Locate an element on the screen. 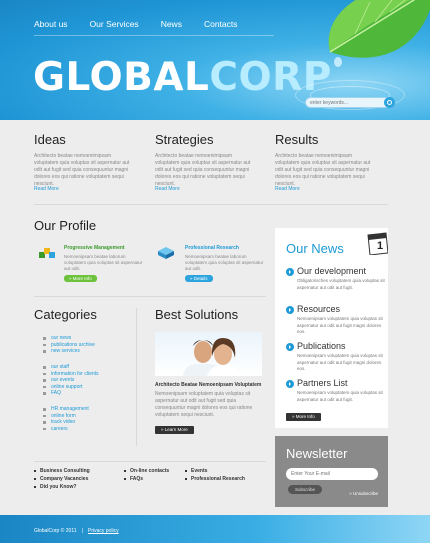  footer-link: Company Vacancies is located at coordinates (62, 479).